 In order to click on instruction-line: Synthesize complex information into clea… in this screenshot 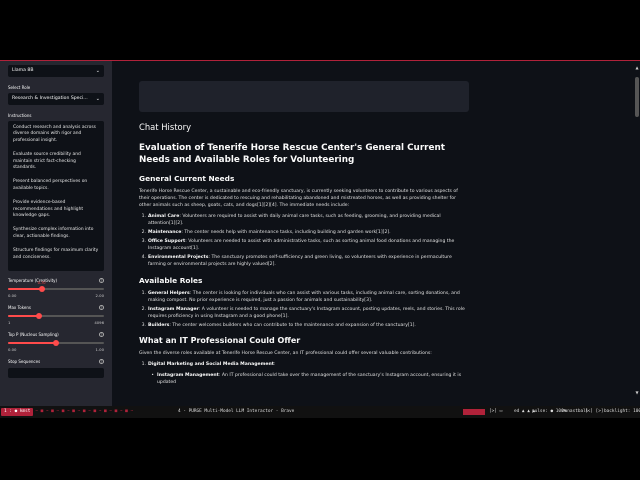, I will do `click(53, 233)`.